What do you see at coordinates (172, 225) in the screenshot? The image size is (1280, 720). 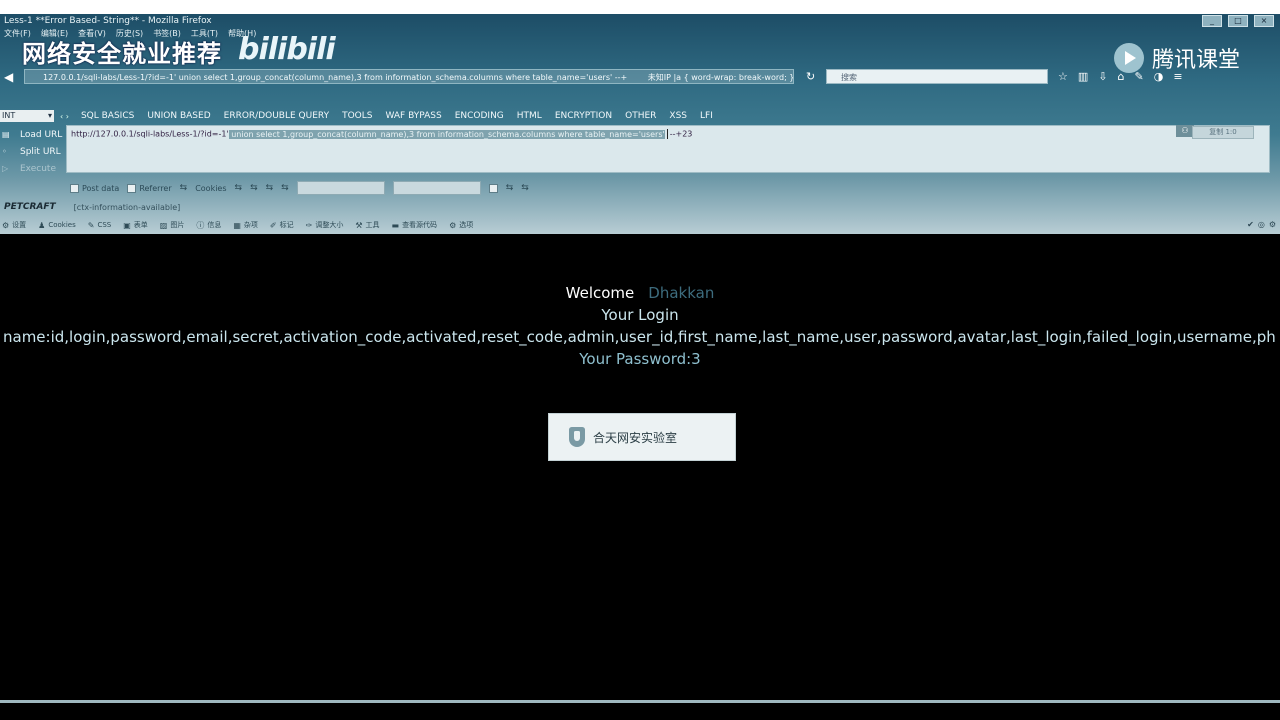 I see `tool-images: ▨ 图片` at bounding box center [172, 225].